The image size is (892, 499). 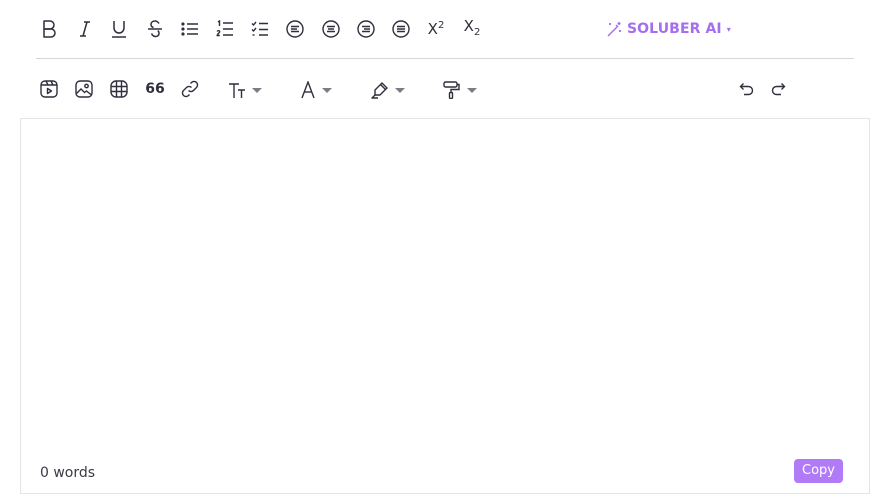 I want to click on insert-link-button, so click(x=190, y=89).